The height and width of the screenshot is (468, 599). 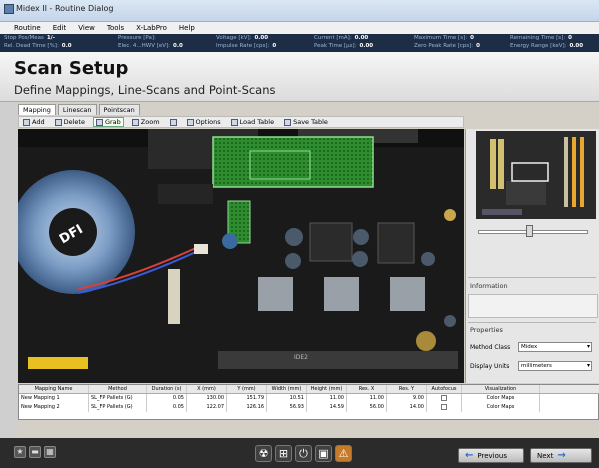 I want to click on information-label: Information, so click(x=489, y=286).